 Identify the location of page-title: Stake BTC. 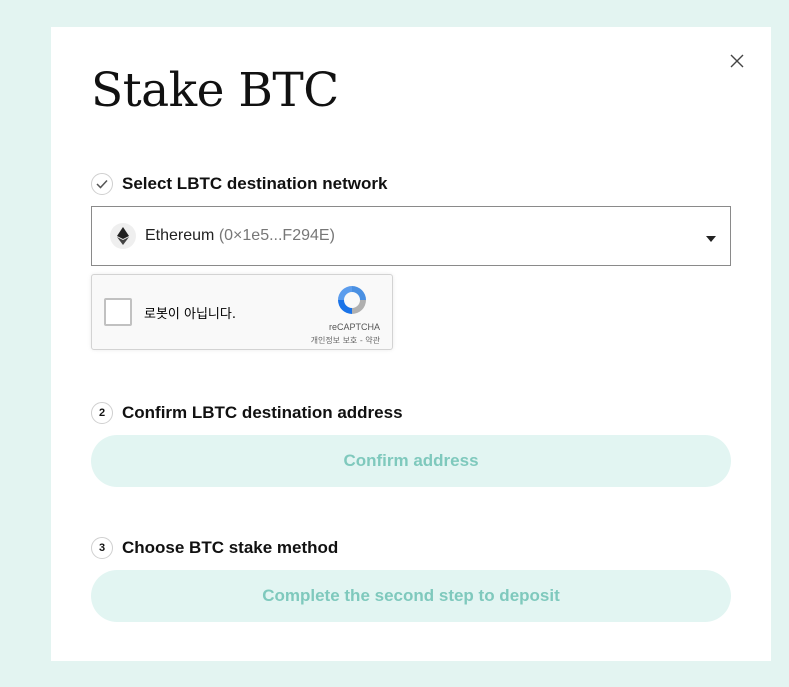
(215, 90).